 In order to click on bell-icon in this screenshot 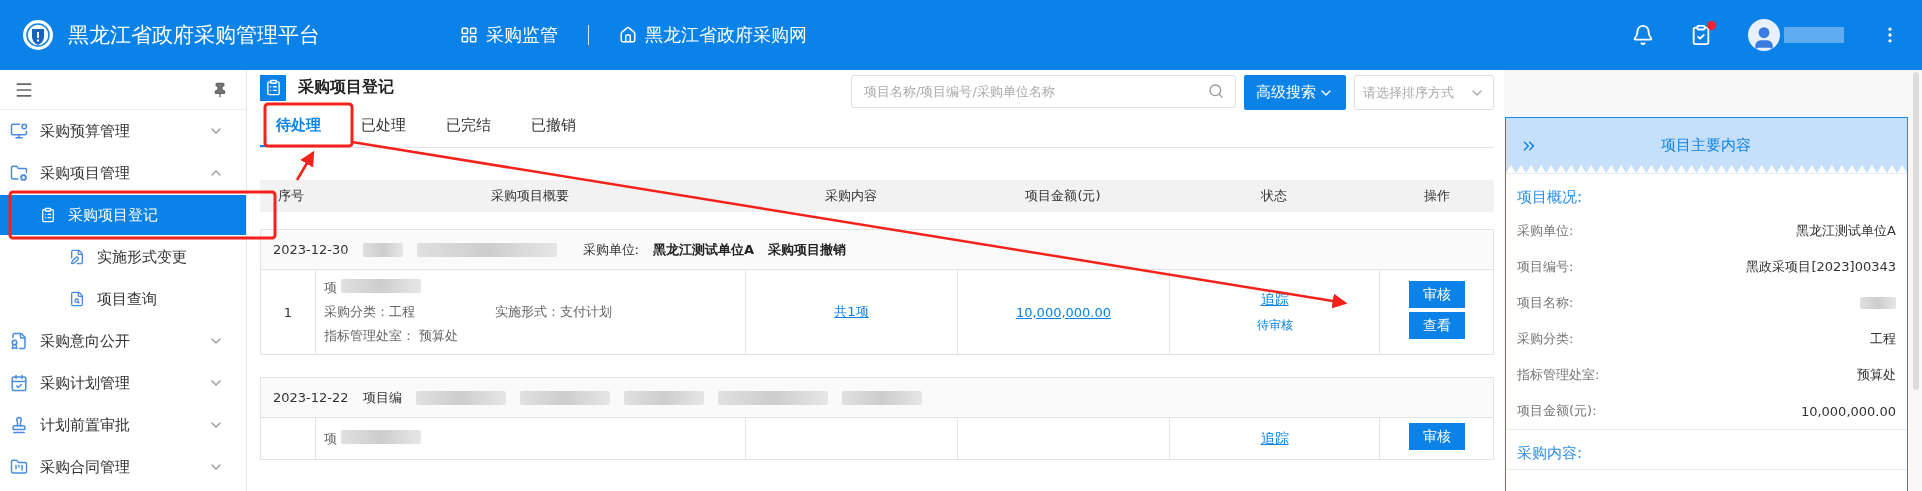, I will do `click(1643, 35)`.